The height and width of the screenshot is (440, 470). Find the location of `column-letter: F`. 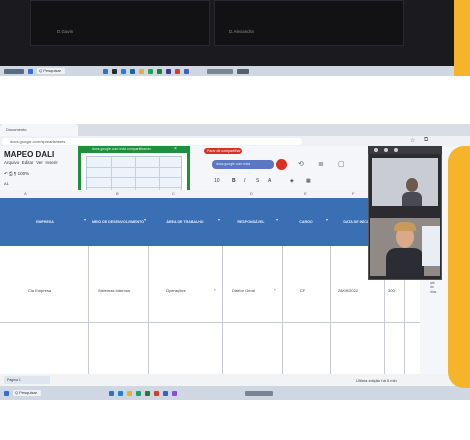

column-letter: F is located at coordinates (353, 193).